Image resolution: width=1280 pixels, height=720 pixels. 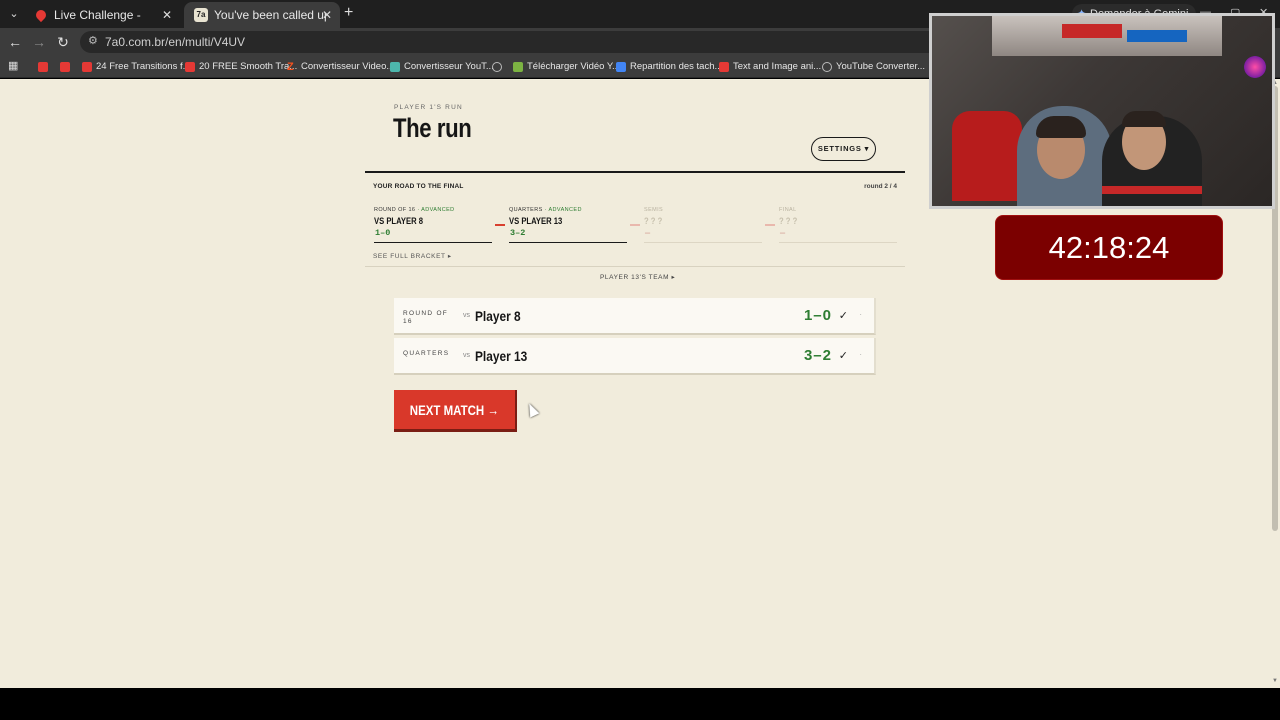 I want to click on tab-7a0-active: 7a You've been called up — 16-te ✕, so click(x=262, y=15).